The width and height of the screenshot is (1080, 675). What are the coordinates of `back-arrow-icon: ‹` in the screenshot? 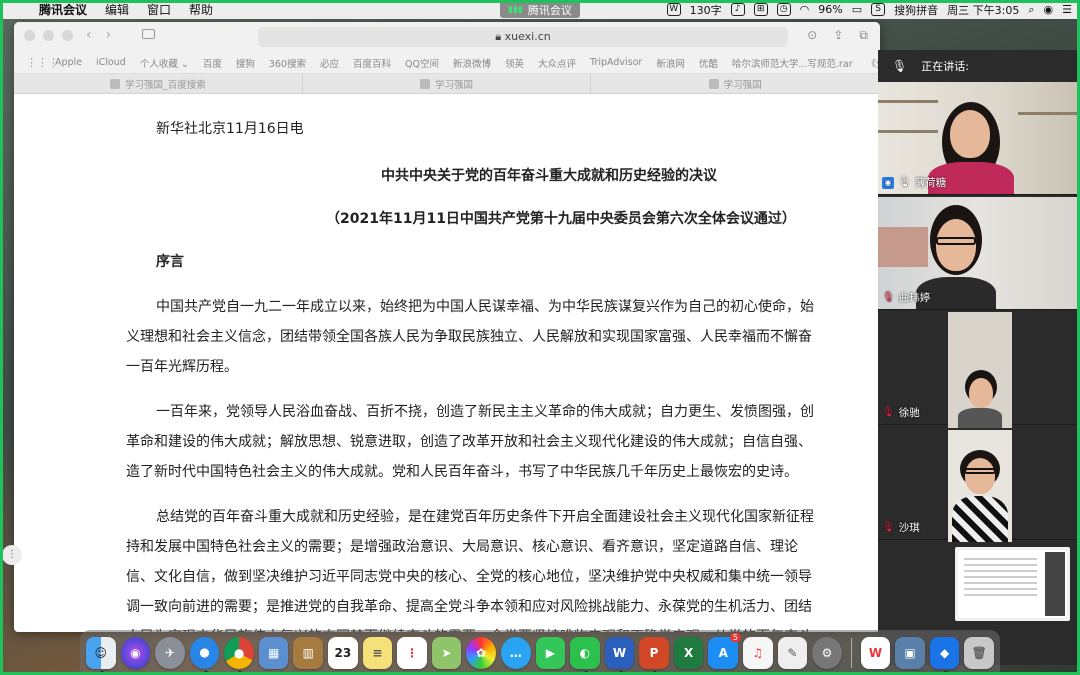 It's located at (89, 35).